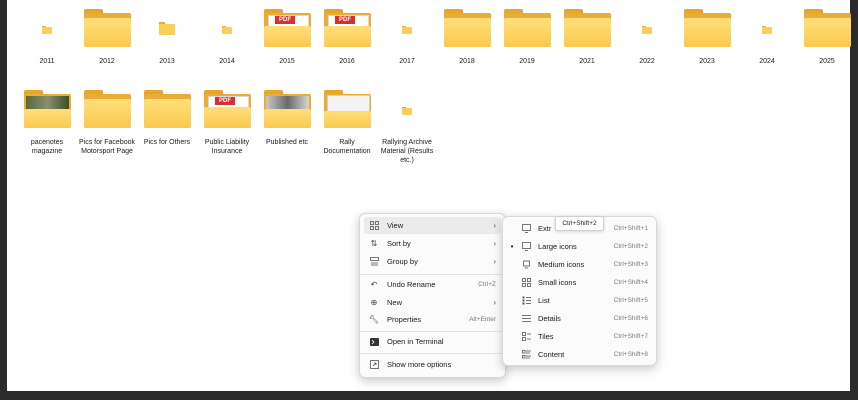 The height and width of the screenshot is (400, 858). I want to click on view-option-medium-icons: Medium icons Ctrl+Shift+3, so click(579, 264).